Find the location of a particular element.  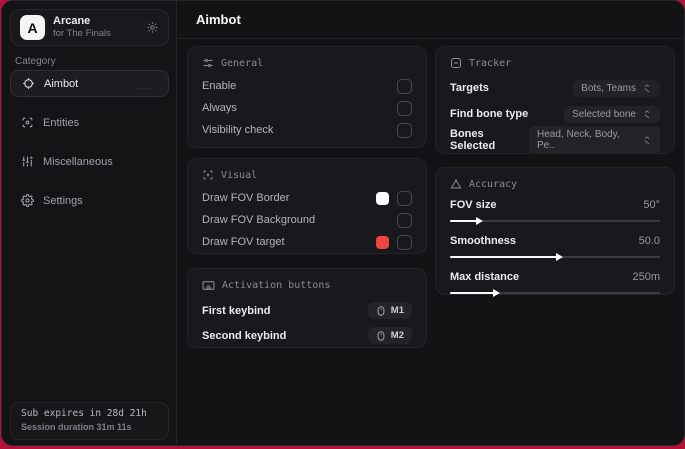

tracker-row-bones-selected: Bones Selected Head, Neck, Body, Pe.. is located at coordinates (555, 140).